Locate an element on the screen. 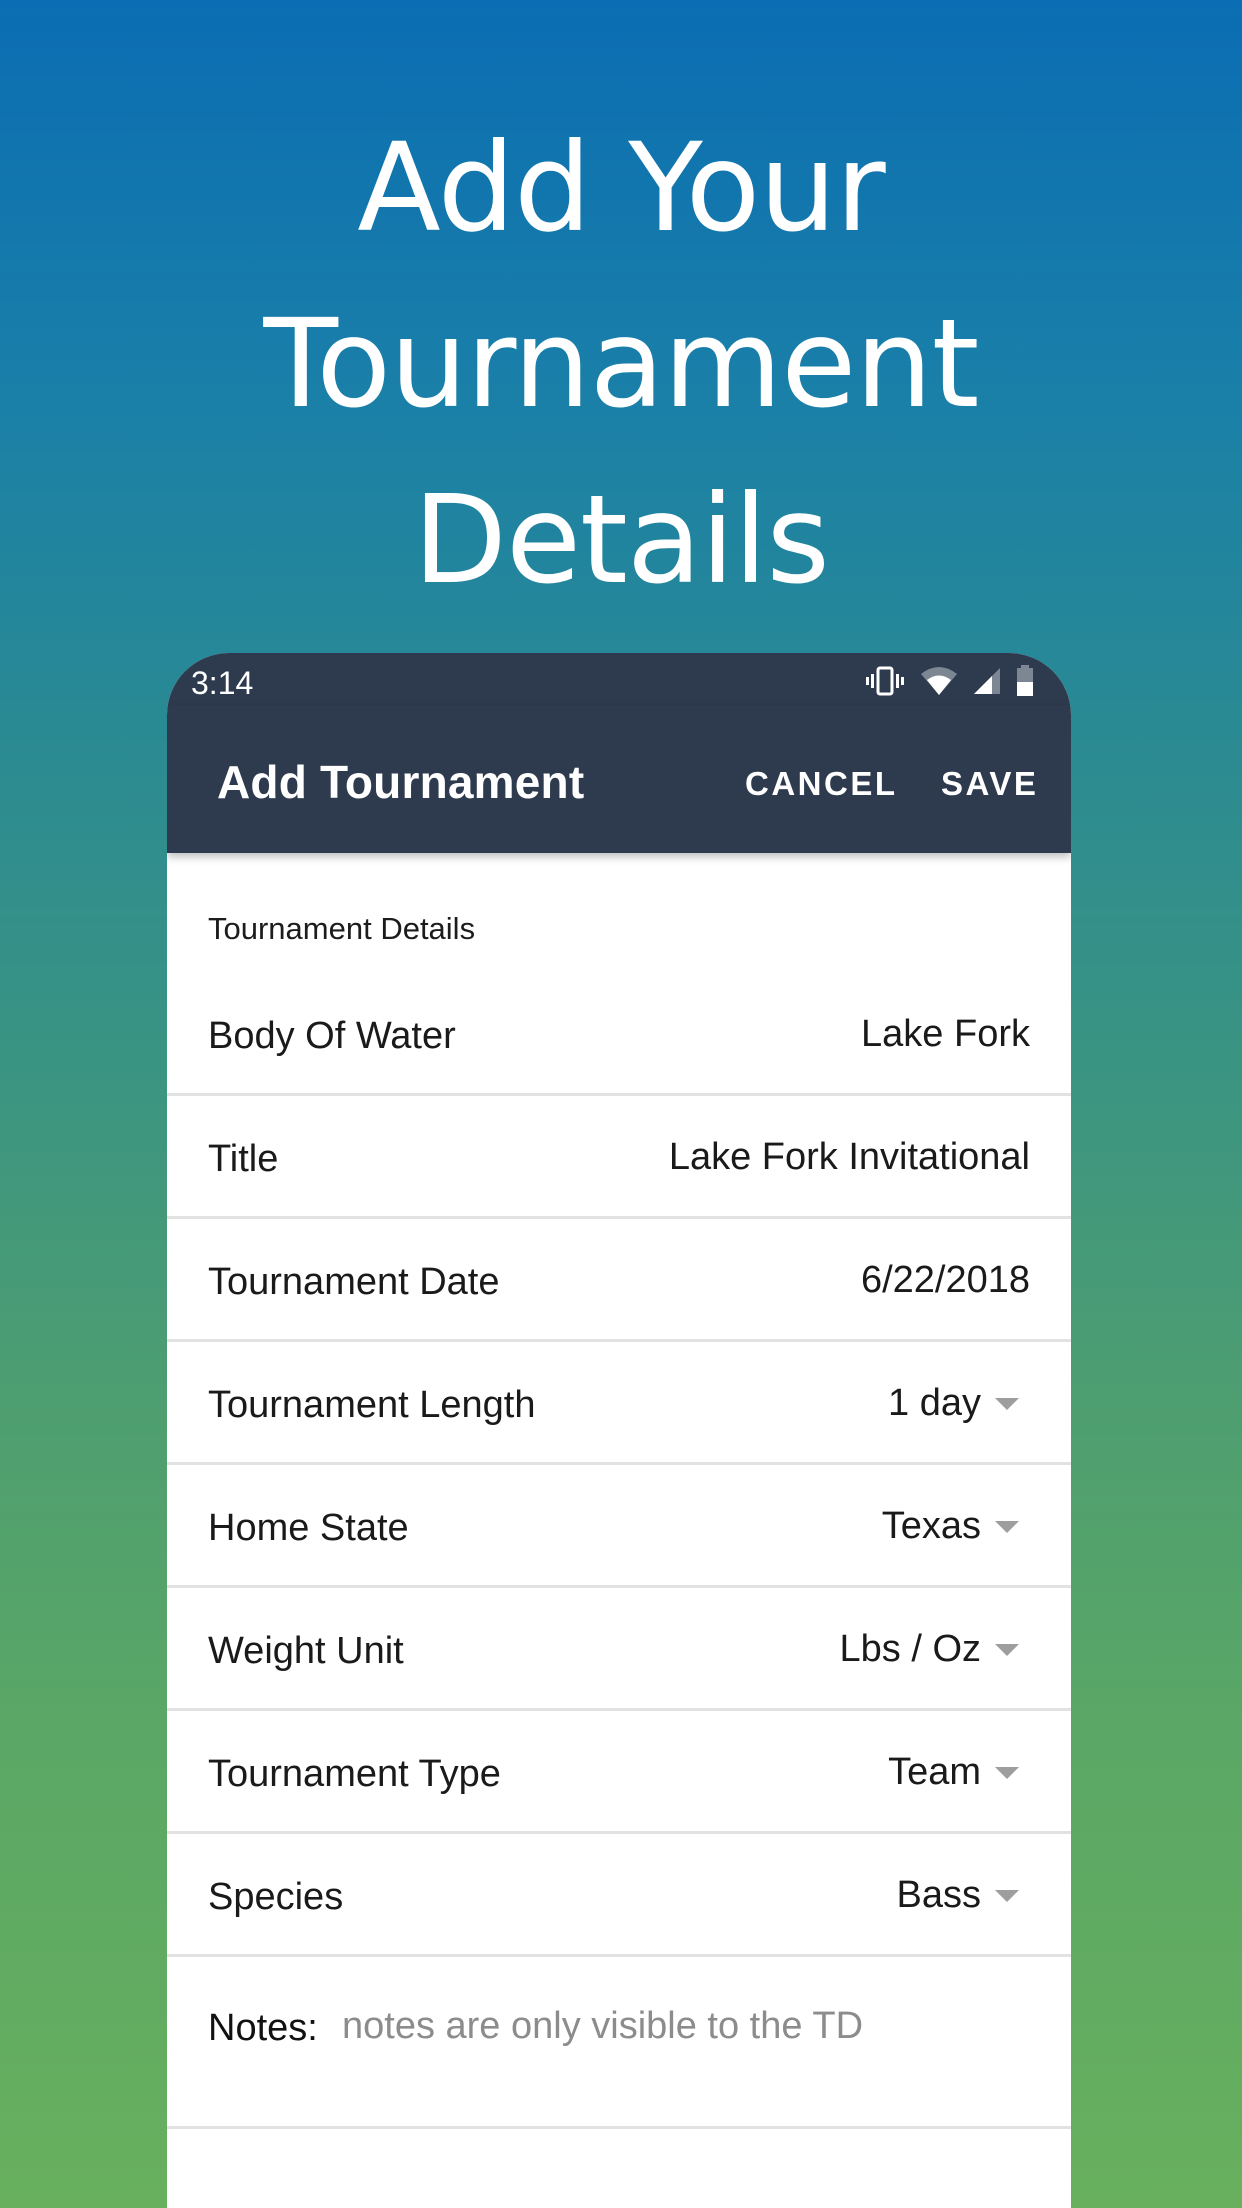 This screenshot has width=1242, height=2208. headline-line-1: Add Your is located at coordinates (621, 188).